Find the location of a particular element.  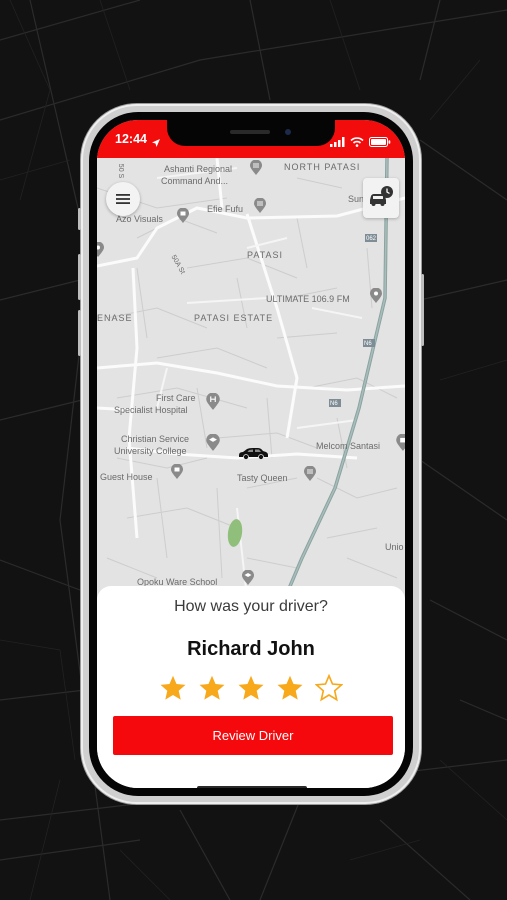

map-label-patasi: PATASI is located at coordinates (265, 255).